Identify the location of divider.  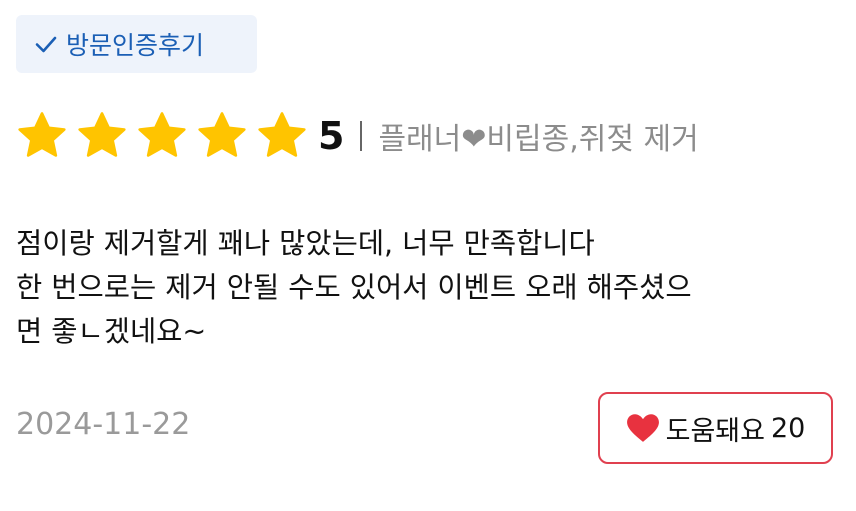
(361, 136).